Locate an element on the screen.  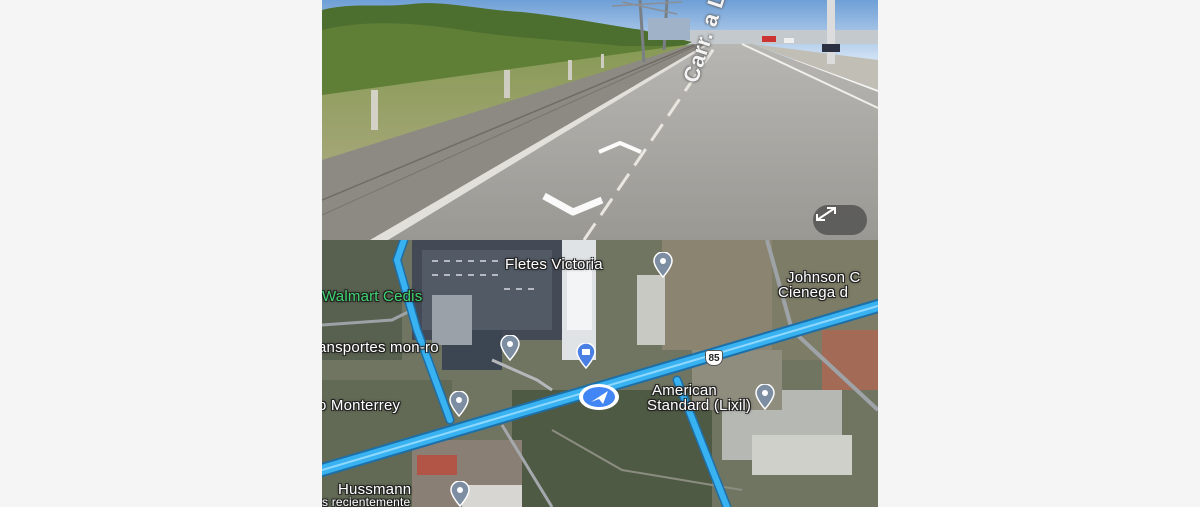
place-label-standard-lixil: Standard (Lixil) is located at coordinates (699, 405).